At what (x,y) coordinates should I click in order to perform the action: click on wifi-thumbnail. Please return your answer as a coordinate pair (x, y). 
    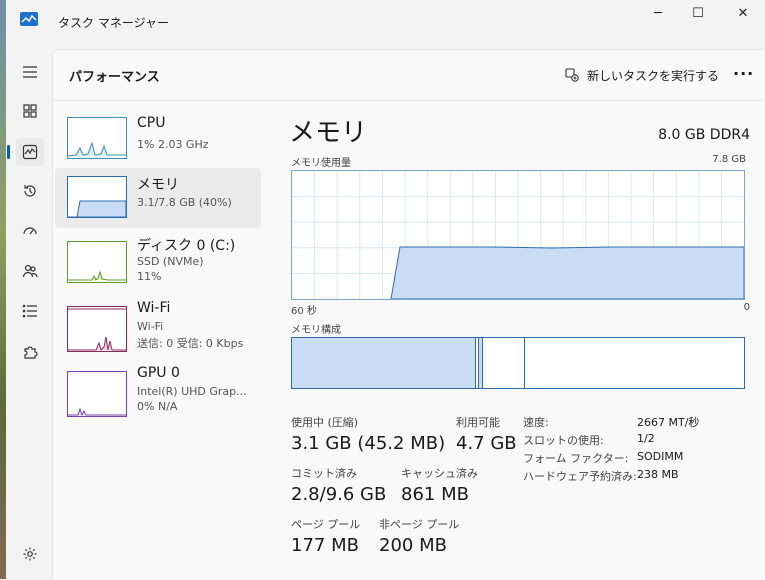
    Looking at the image, I should click on (97, 329).